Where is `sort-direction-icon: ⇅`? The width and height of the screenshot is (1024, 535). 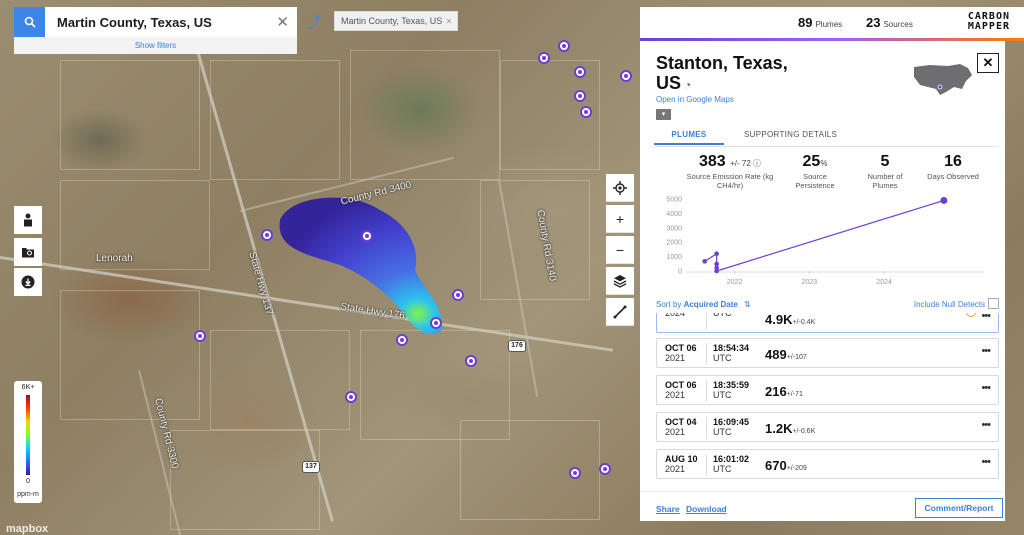 sort-direction-icon: ⇅ is located at coordinates (747, 304).